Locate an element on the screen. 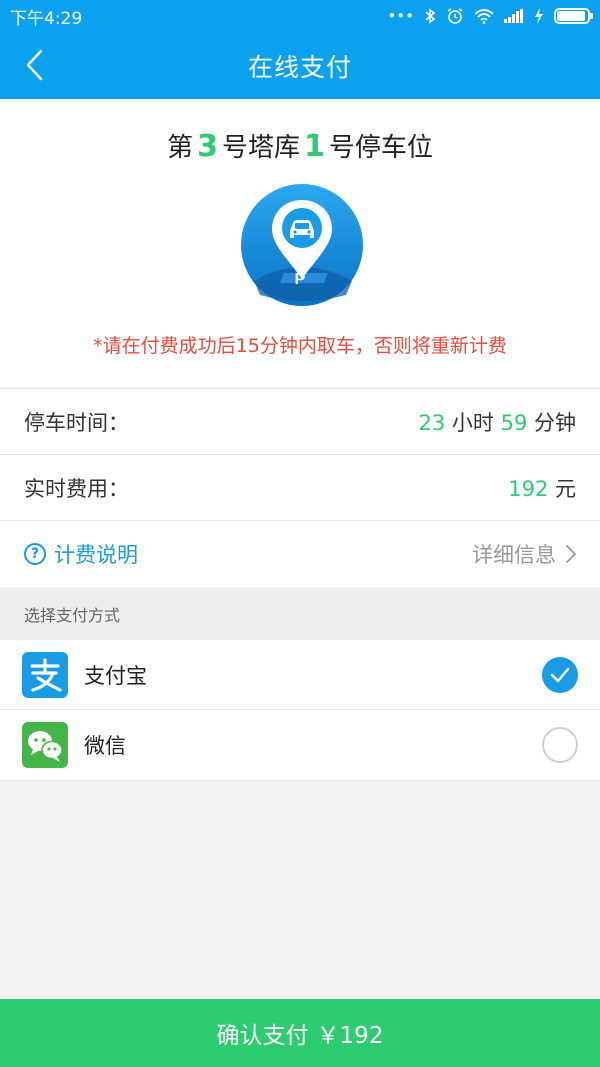  status-icons: ••• is located at coordinates (490, 16).